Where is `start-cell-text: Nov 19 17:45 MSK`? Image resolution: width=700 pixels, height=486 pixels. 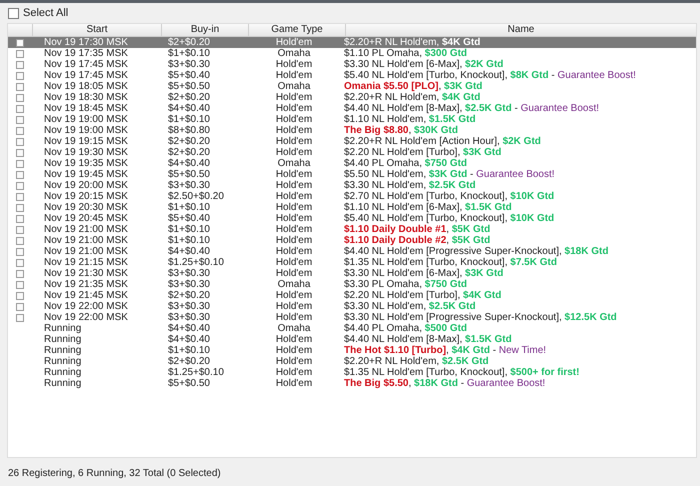 start-cell-text: Nov 19 17:45 MSK is located at coordinates (86, 64).